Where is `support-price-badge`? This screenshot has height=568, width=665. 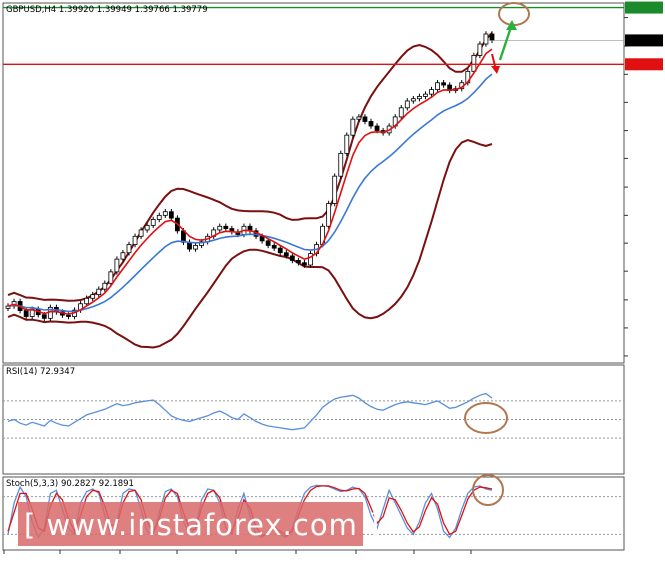 support-price-badge is located at coordinates (644, 64).